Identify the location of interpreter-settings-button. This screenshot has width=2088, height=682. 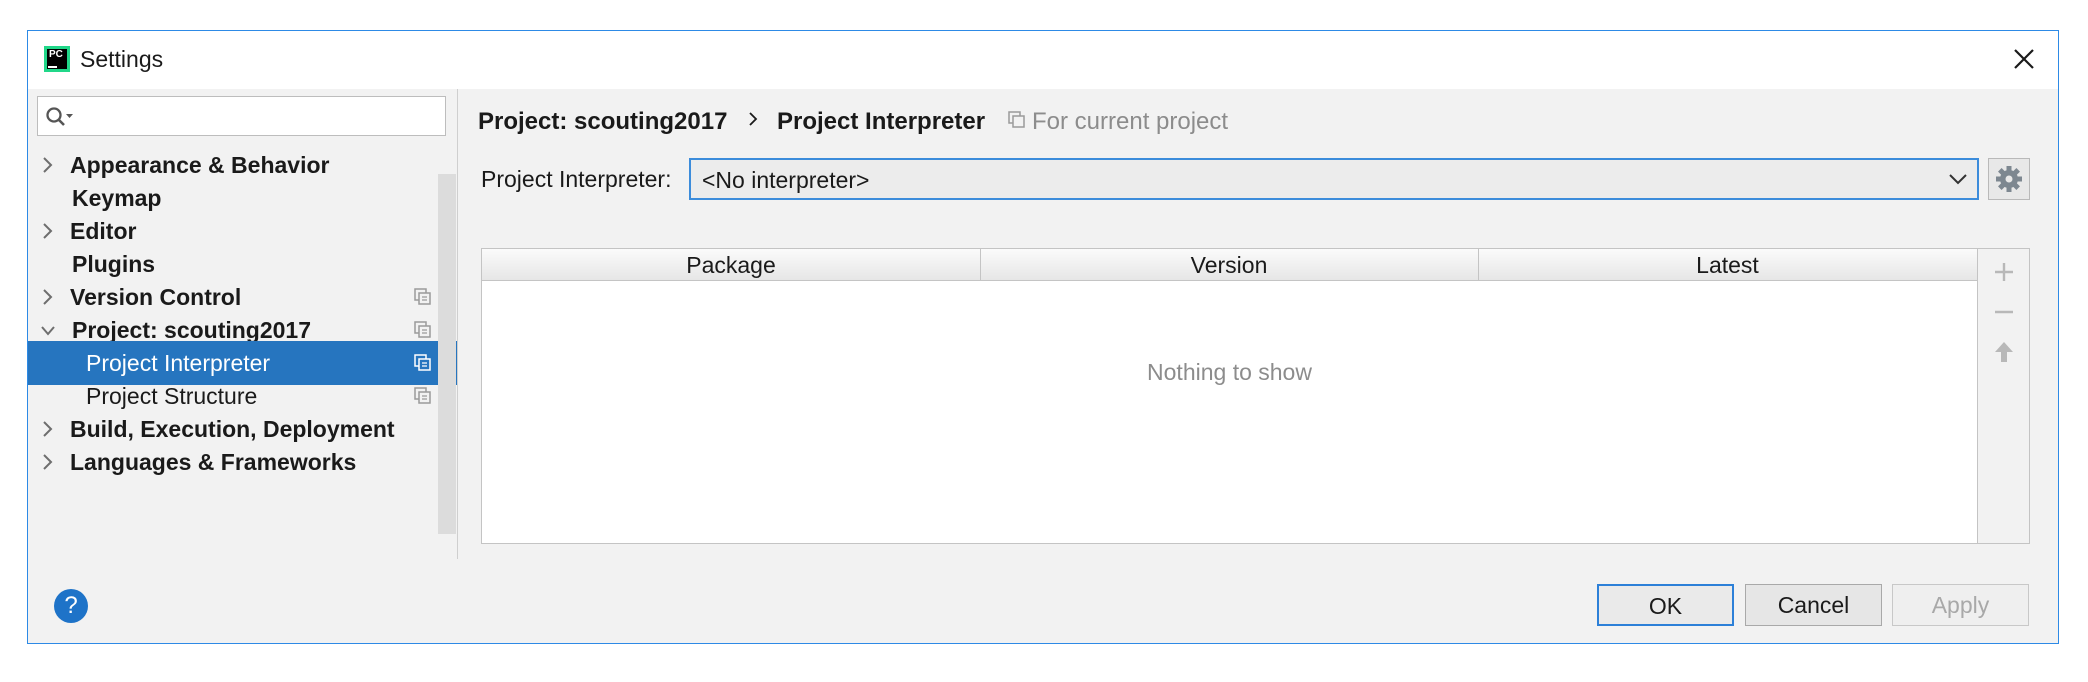
(2009, 179).